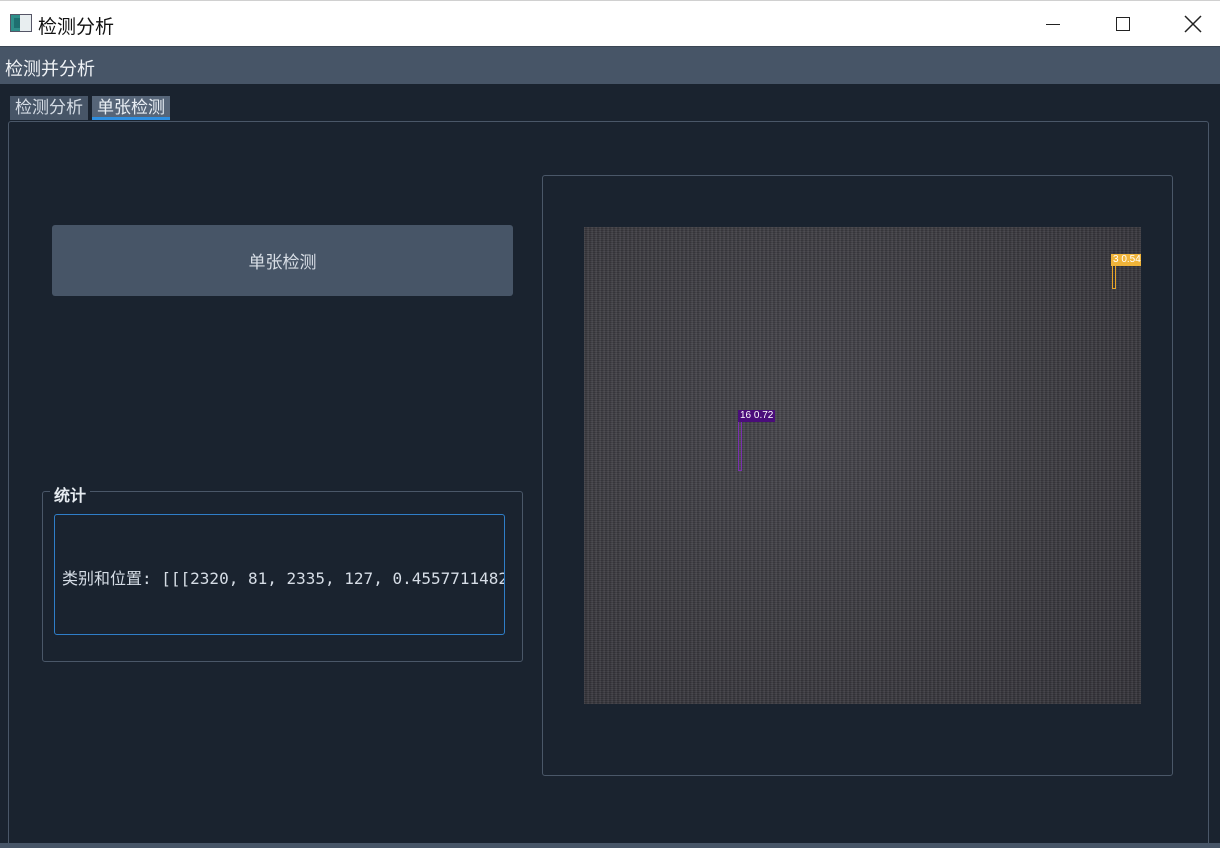  I want to click on tab-single-detection: 单张检测, so click(131, 108).